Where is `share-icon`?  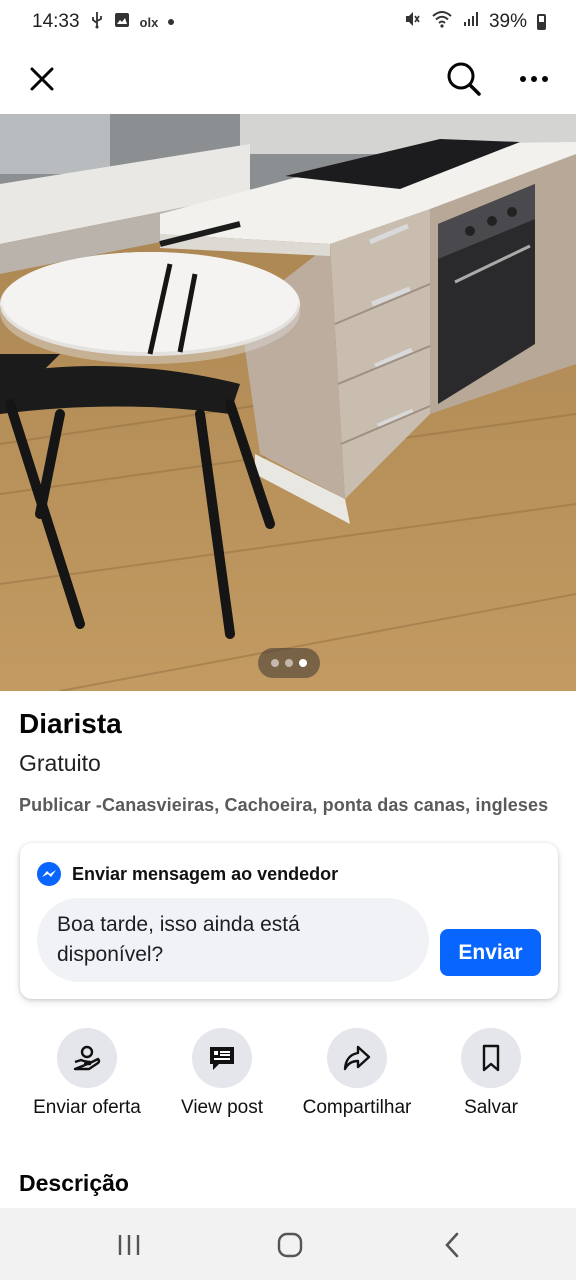
share-icon is located at coordinates (357, 1058).